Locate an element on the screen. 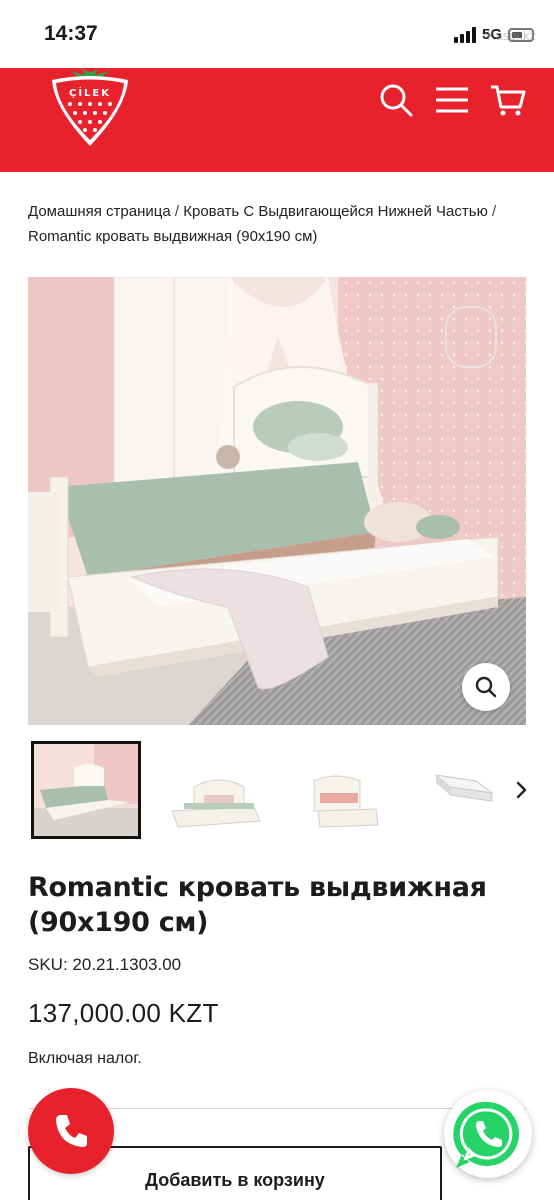  whatsapp-icon is located at coordinates (486, 1134).